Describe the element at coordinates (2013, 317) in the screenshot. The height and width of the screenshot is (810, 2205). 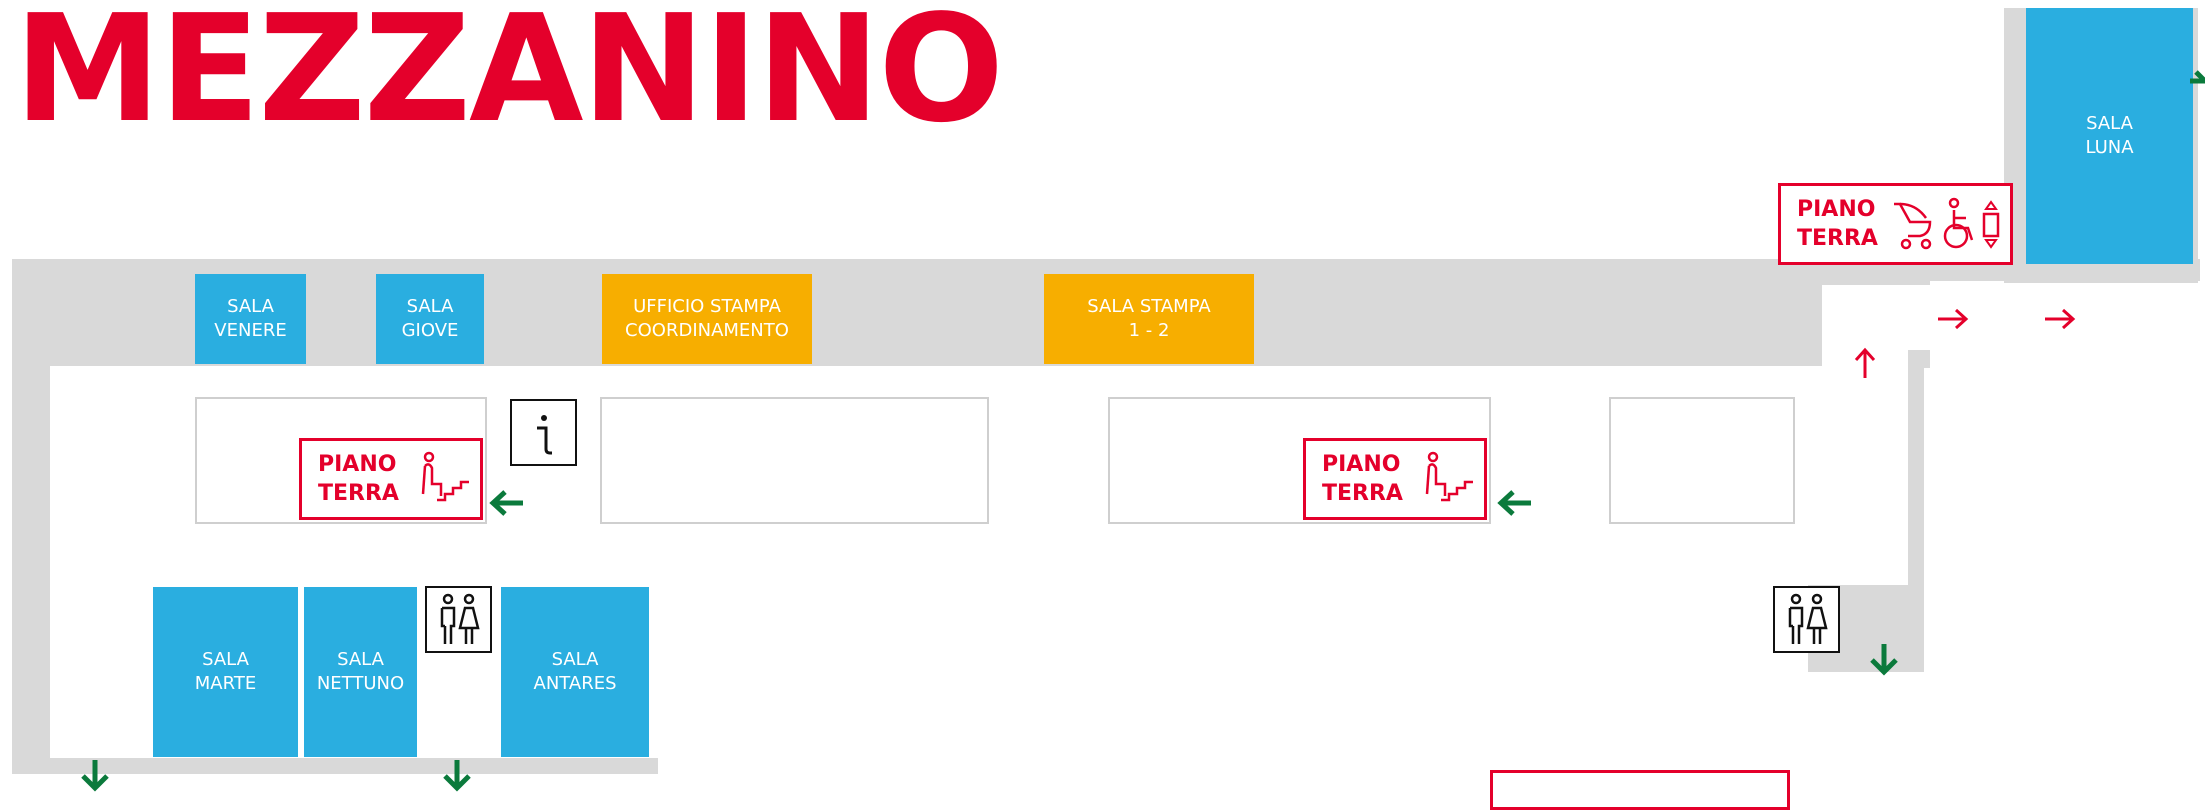
I see `floor-area-luna` at that location.